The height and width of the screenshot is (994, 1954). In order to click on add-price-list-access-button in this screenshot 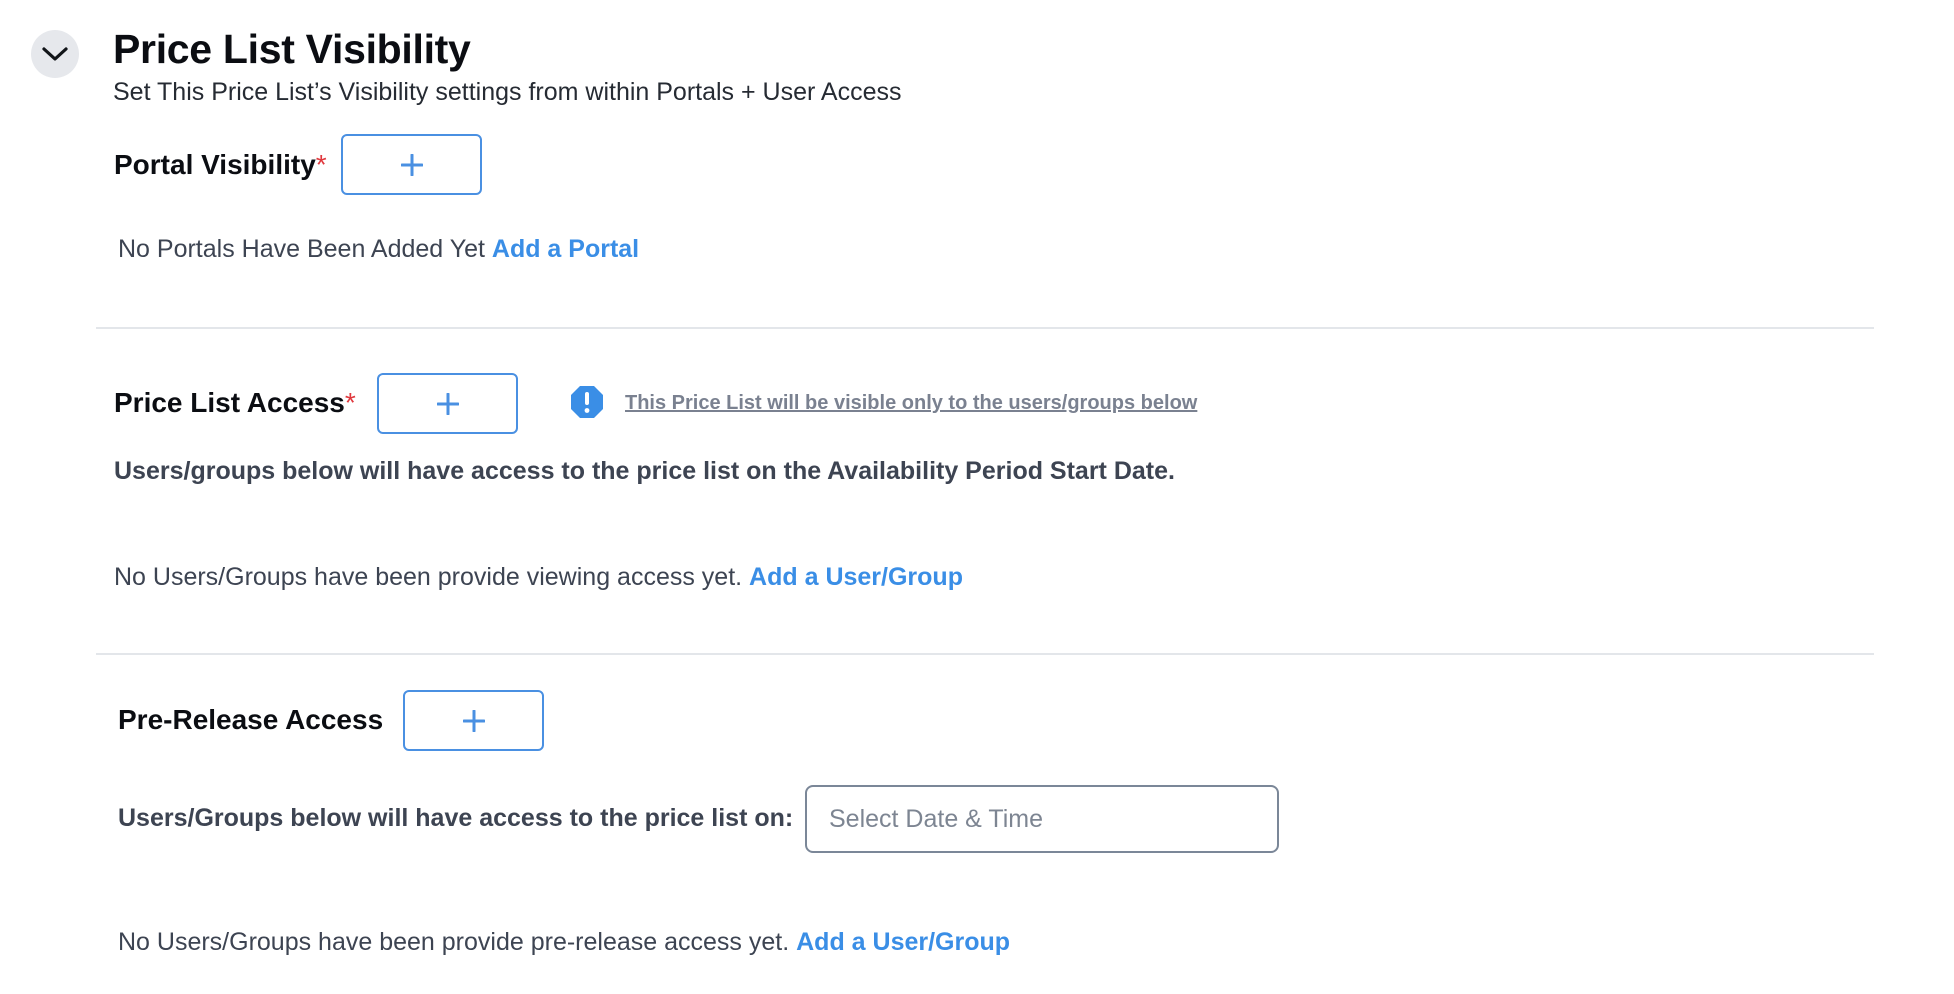, I will do `click(447, 403)`.